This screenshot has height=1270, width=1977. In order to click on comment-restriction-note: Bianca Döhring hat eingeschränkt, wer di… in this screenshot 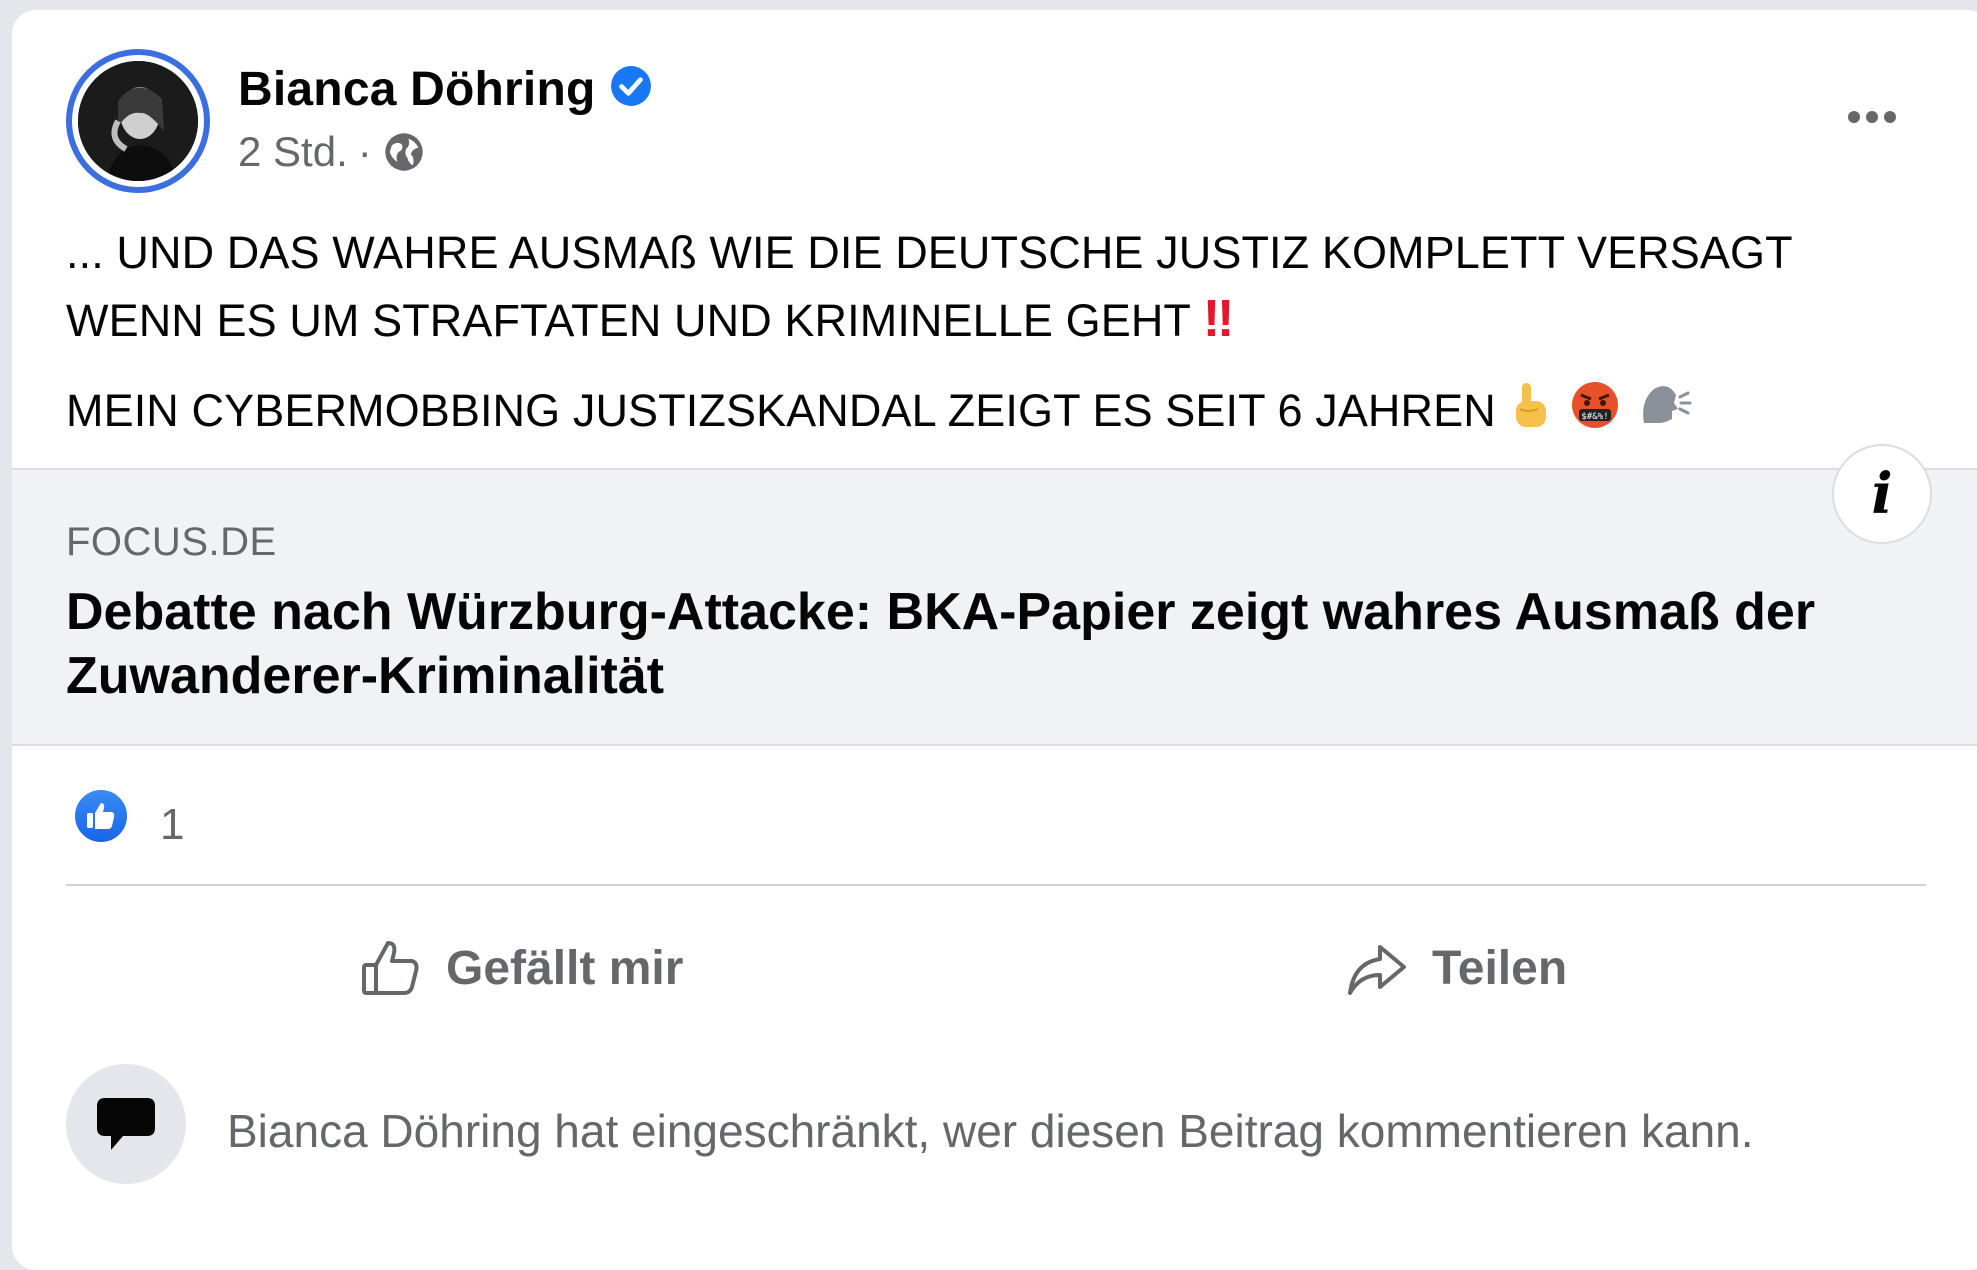, I will do `click(990, 1131)`.